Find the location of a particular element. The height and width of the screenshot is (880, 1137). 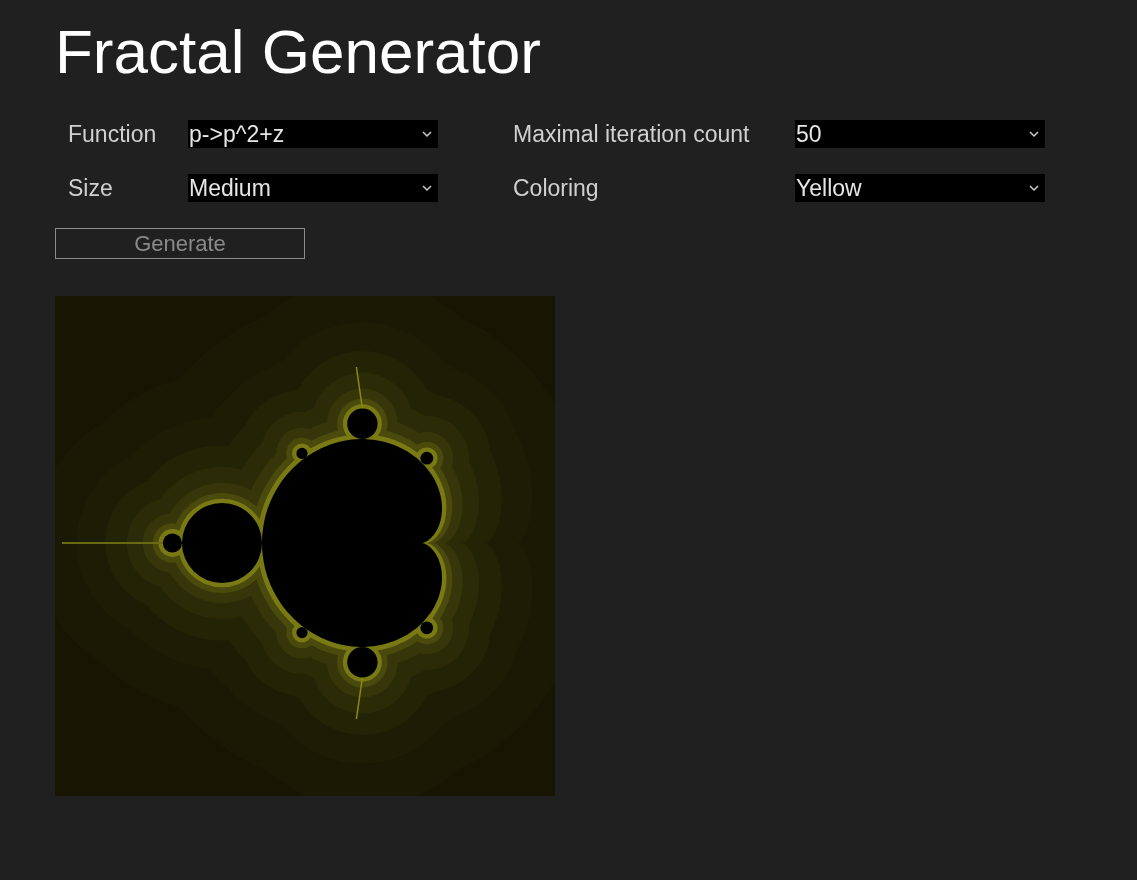

dropdown-select: Yellow is located at coordinates (920, 188).